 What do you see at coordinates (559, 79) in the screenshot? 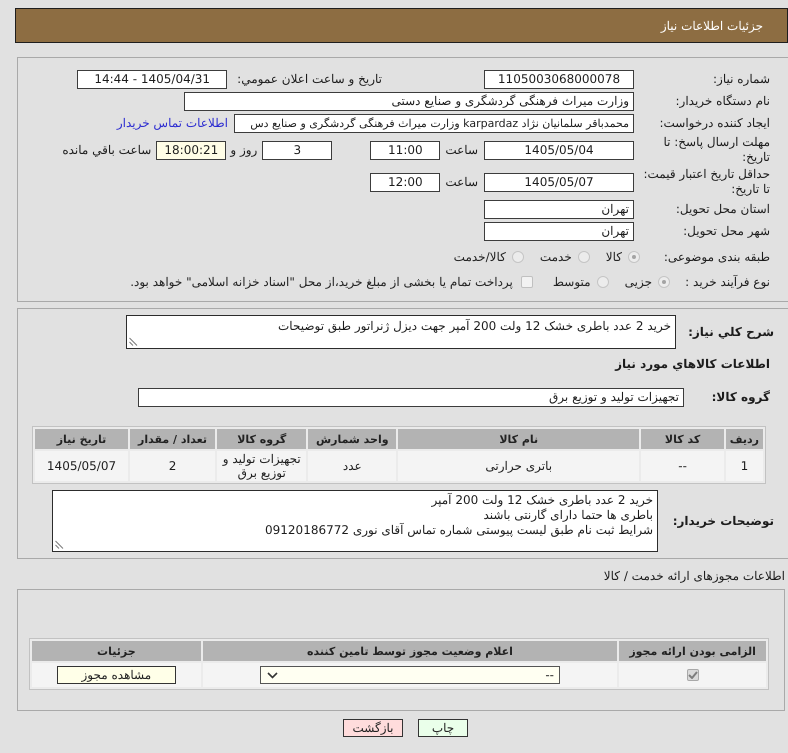
I see `text-field: 1105003068000078` at bounding box center [559, 79].